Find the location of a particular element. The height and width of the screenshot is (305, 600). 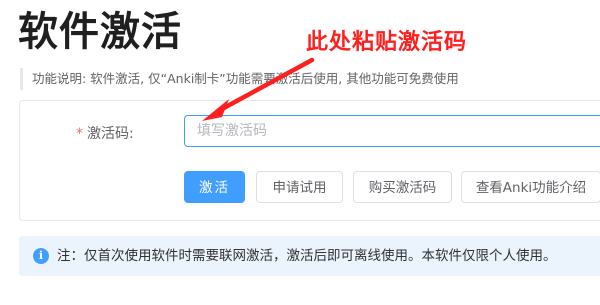

notice-bar: i 注：仅首次使用软件时需要联网激活，激活后即可离线使用。本软件仅限个人使用。 is located at coordinates (309, 256).